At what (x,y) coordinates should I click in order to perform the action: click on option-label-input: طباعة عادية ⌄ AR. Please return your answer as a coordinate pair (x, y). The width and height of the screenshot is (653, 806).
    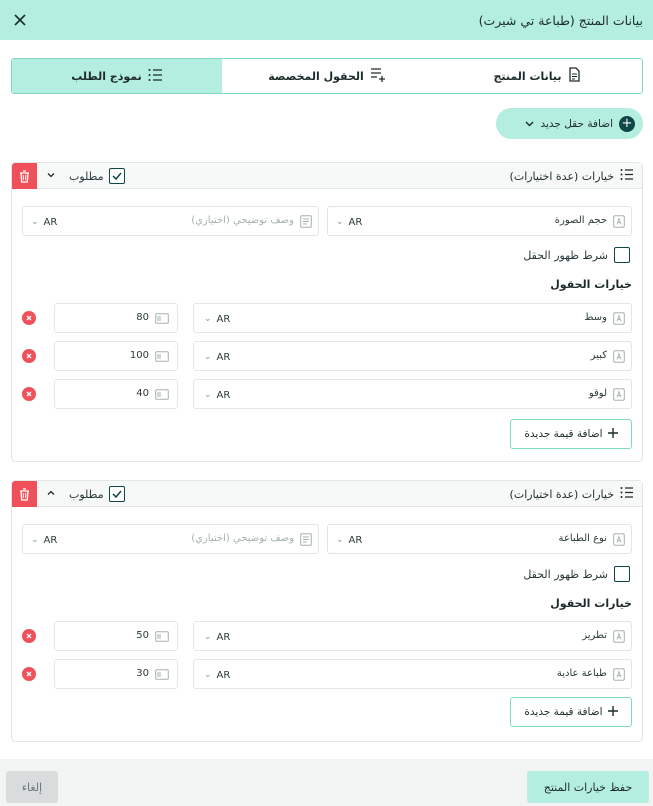
    Looking at the image, I should click on (412, 674).